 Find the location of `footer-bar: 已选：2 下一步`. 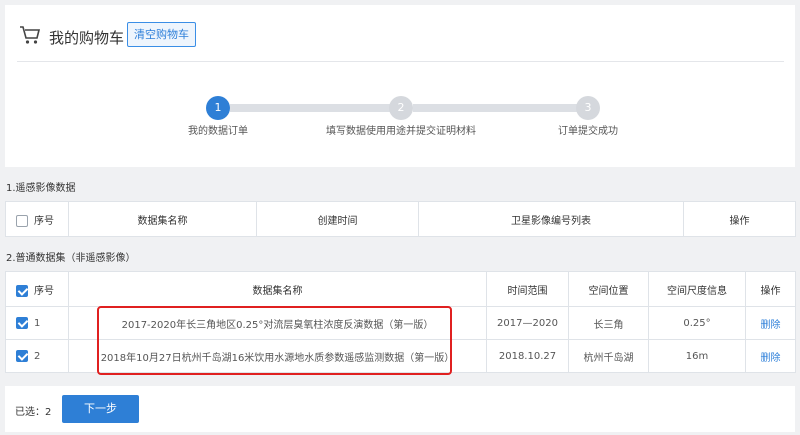

footer-bar: 已选：2 下一步 is located at coordinates (400, 409).